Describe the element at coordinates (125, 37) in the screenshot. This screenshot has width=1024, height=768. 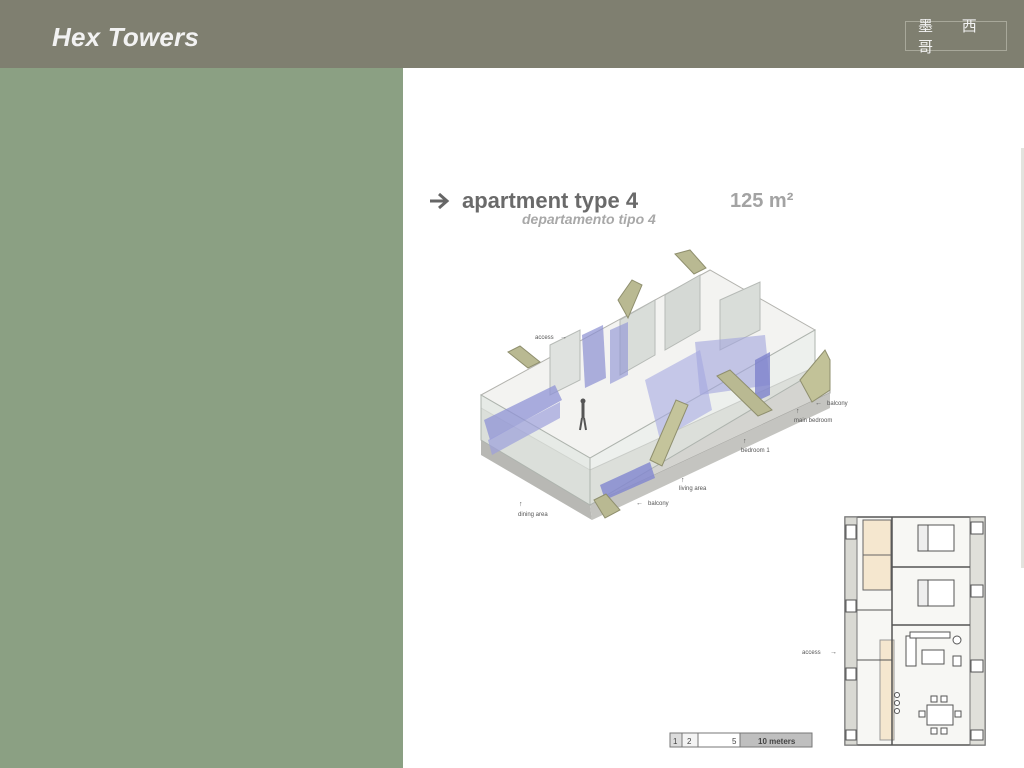
I see `page-title: Hex Towers` at that location.